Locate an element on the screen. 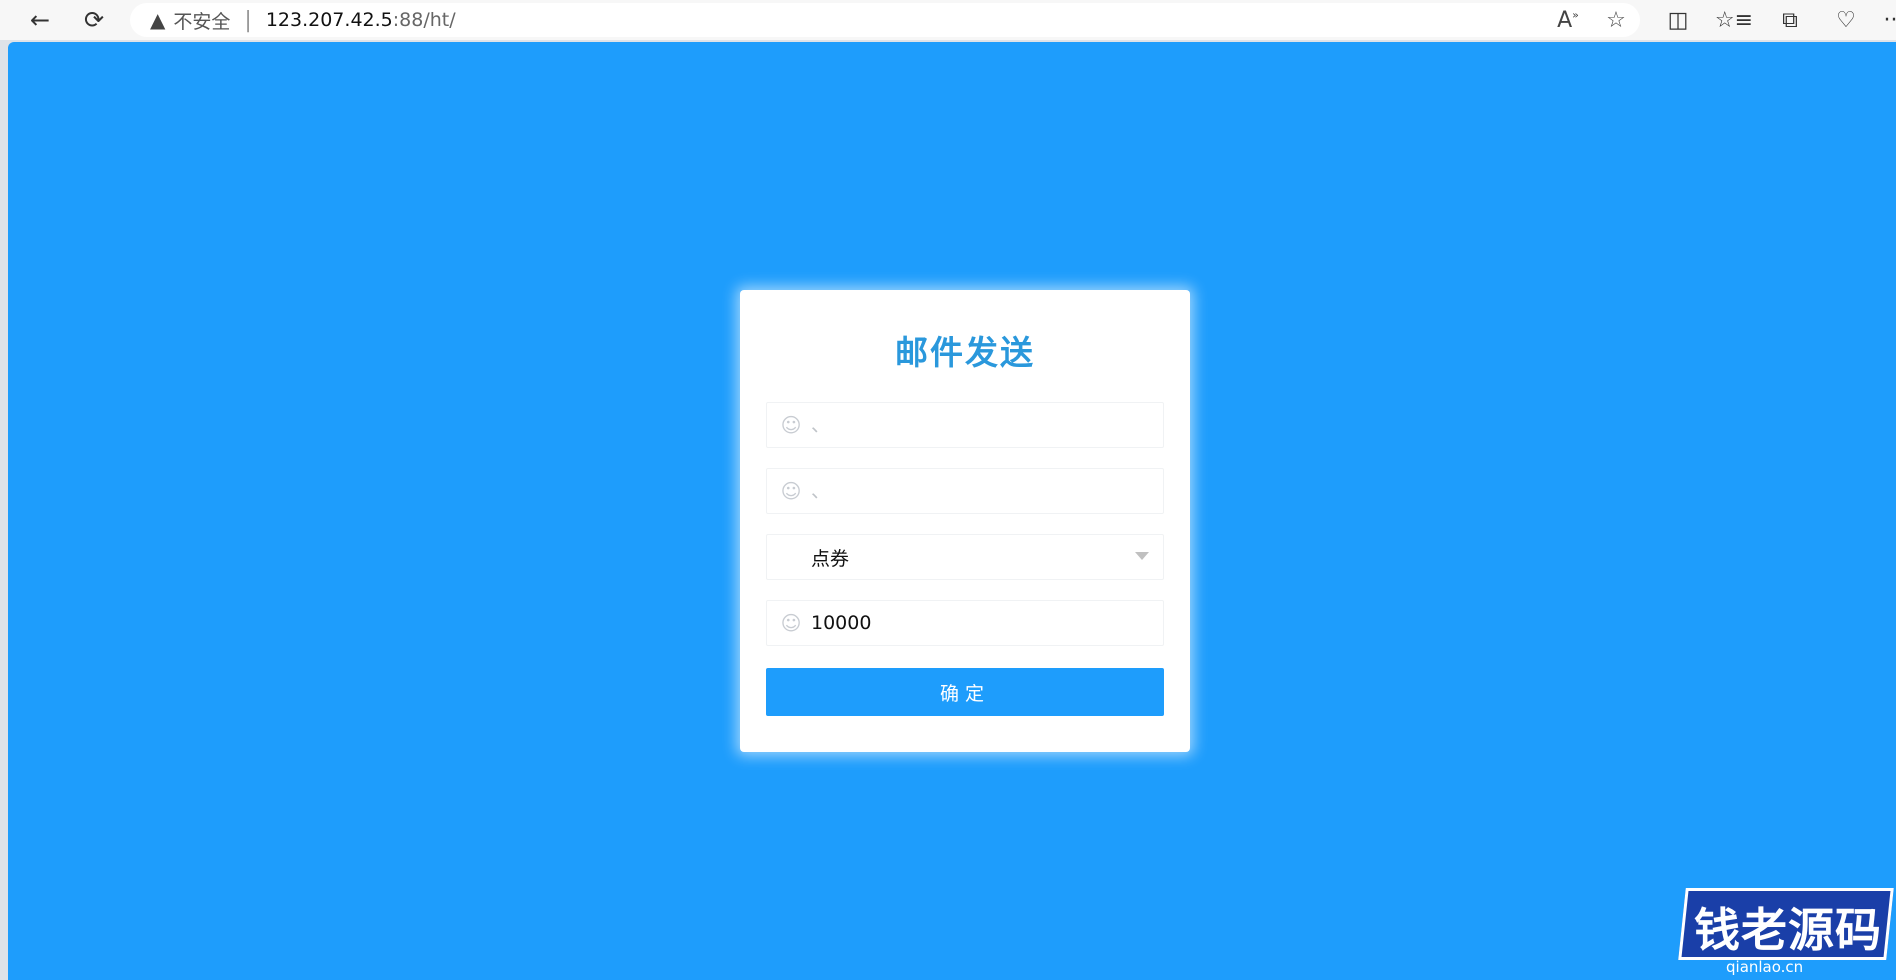  url-path: :88/ht/ is located at coordinates (424, 20).